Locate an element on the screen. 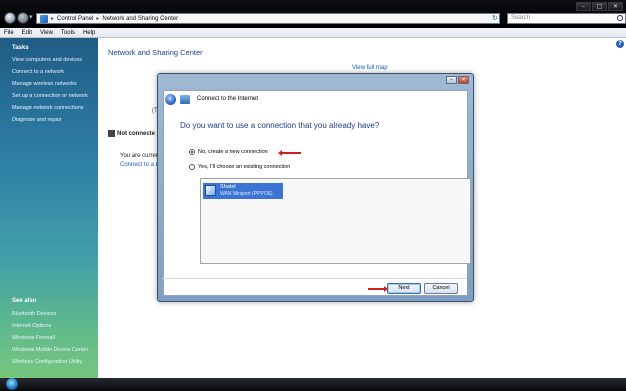 This screenshot has width=626, height=391. next-button: Next is located at coordinates (404, 288).